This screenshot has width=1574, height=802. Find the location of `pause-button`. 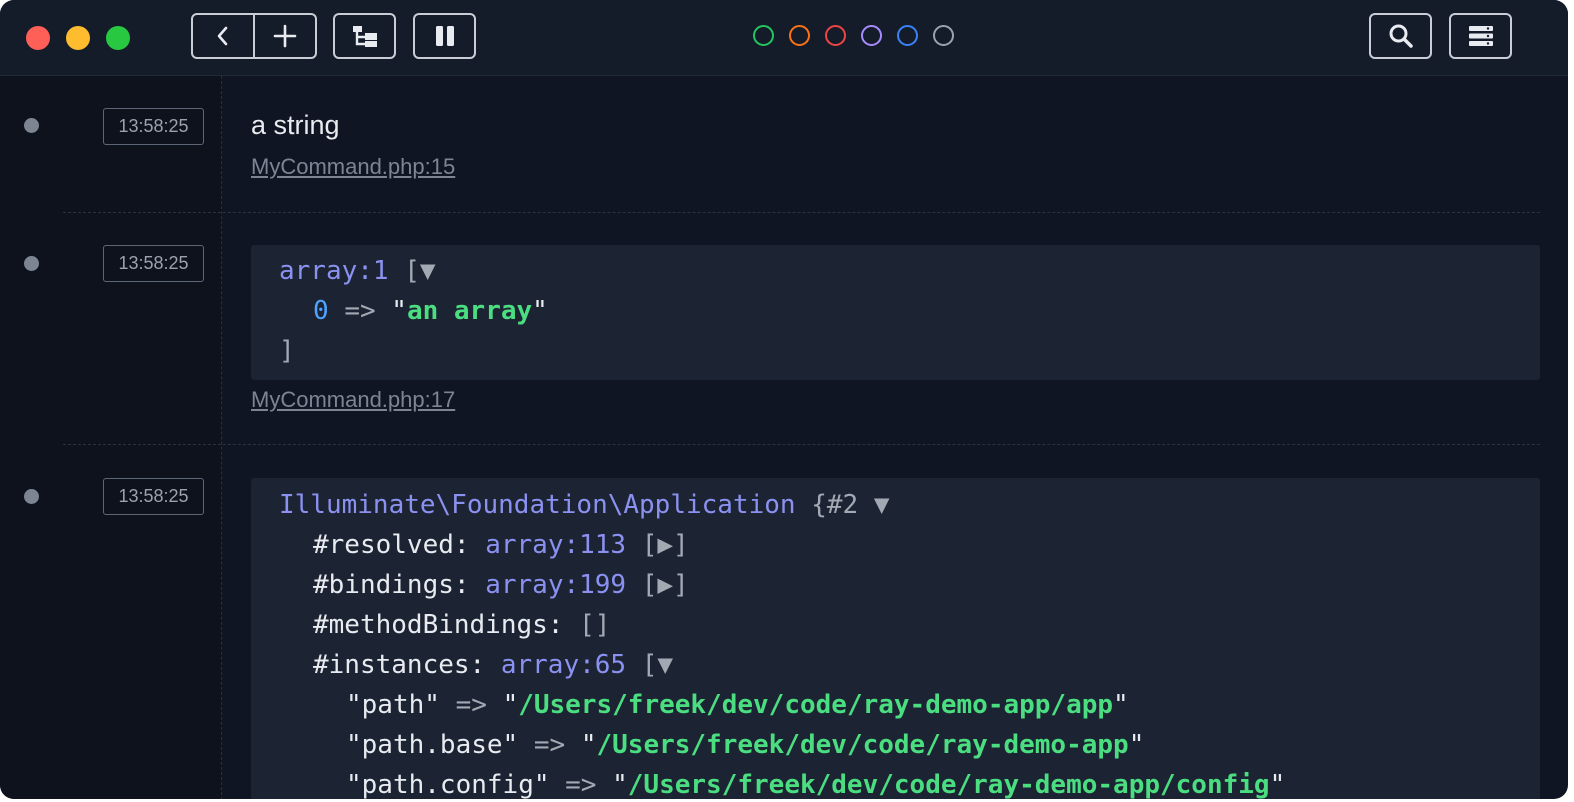

pause-button is located at coordinates (444, 36).